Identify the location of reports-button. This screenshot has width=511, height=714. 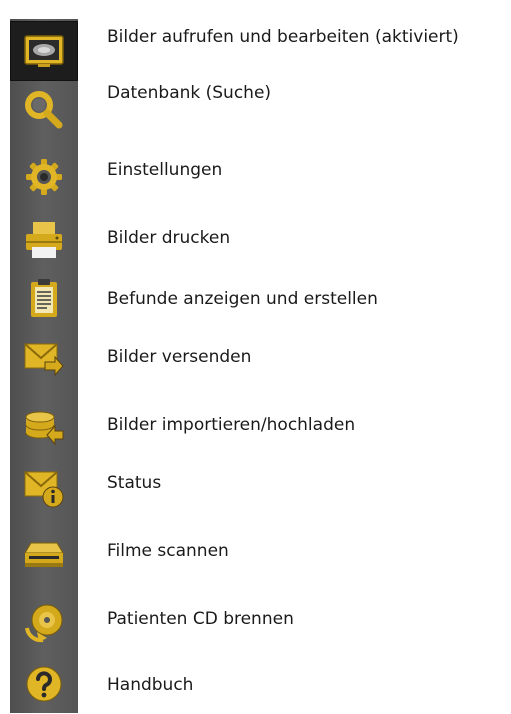
(44, 299).